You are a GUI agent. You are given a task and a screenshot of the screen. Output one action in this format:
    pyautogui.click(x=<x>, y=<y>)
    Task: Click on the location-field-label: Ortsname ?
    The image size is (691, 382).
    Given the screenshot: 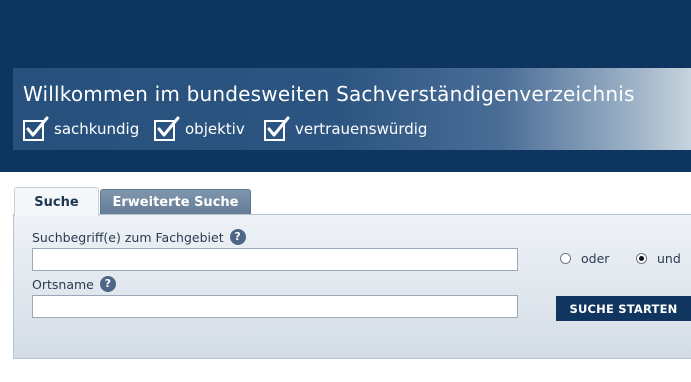 What is the action you would take?
    pyautogui.click(x=74, y=284)
    